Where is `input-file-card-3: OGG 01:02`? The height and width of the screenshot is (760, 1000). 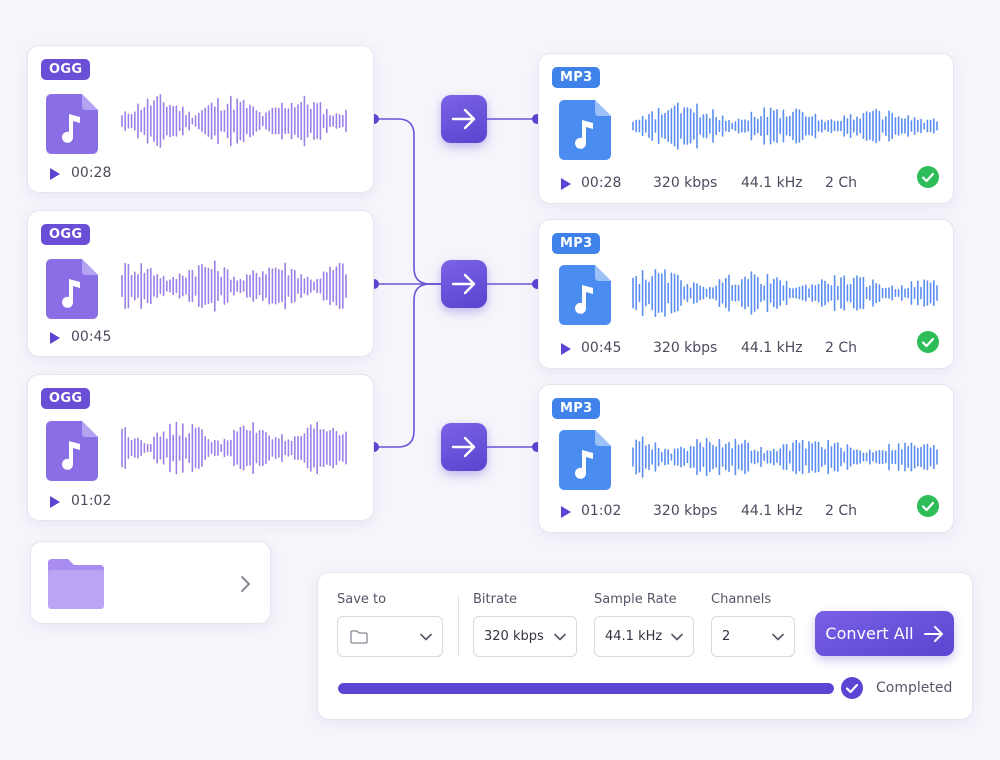
input-file-card-3: OGG 01:02 is located at coordinates (200, 447).